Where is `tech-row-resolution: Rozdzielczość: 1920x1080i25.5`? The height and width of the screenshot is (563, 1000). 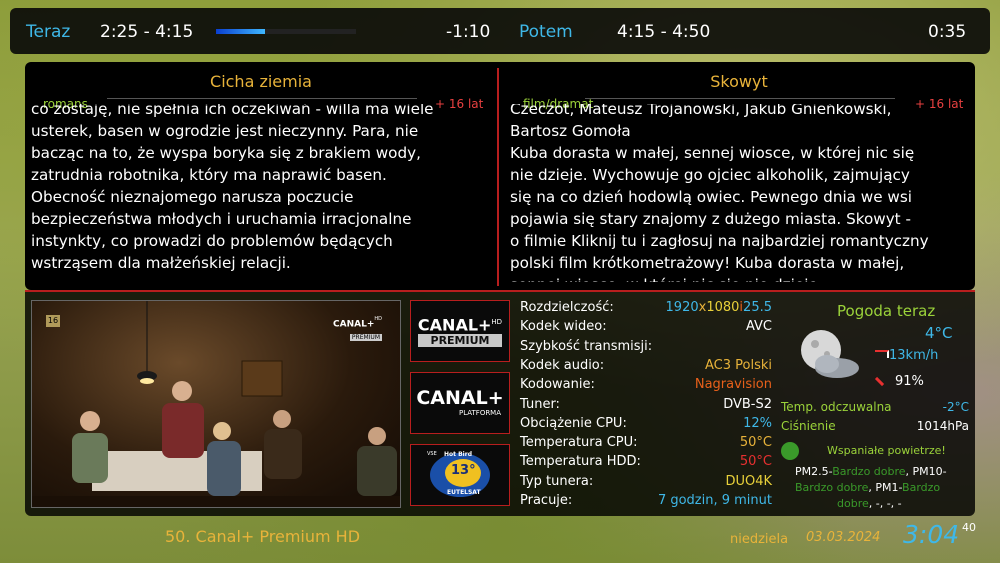
tech-row-resolution: Rozdzielczość: 1920x1080i25.5 is located at coordinates (646, 309).